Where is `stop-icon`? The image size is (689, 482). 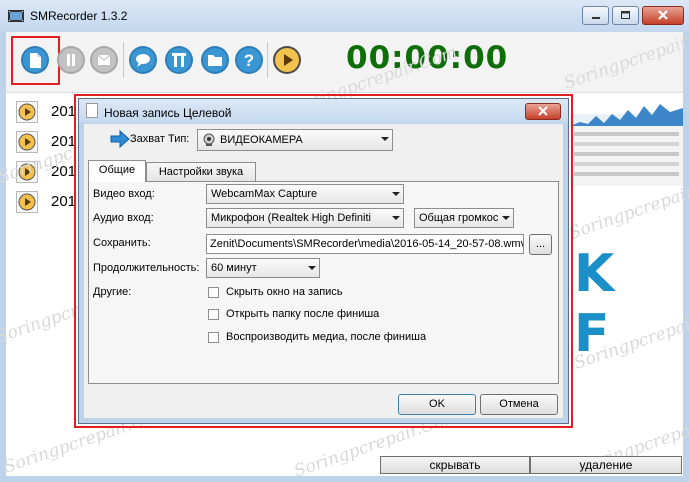
stop-icon is located at coordinates (104, 60).